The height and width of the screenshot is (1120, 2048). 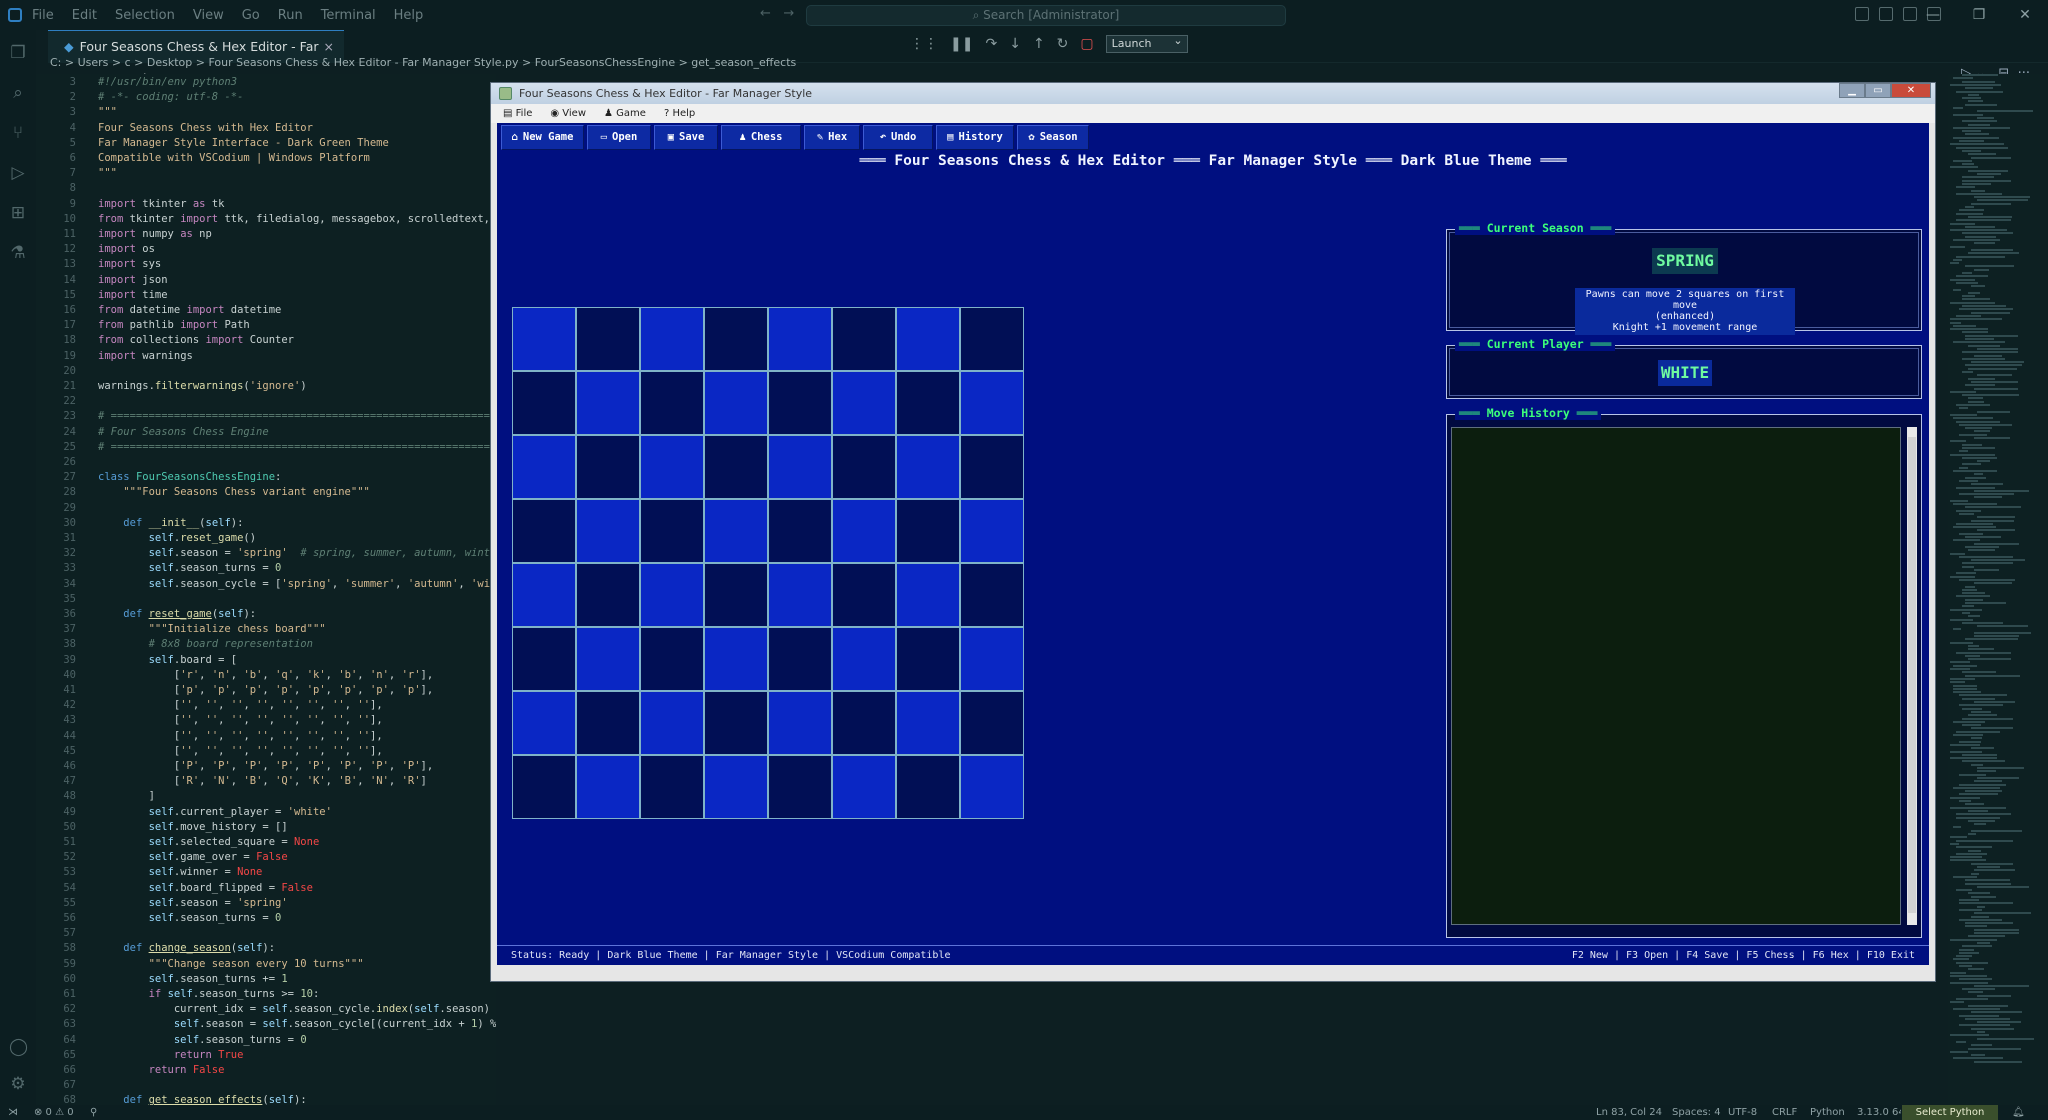 What do you see at coordinates (212, 629) in the screenshot?
I see `code-line: """Initialize chess board"""` at bounding box center [212, 629].